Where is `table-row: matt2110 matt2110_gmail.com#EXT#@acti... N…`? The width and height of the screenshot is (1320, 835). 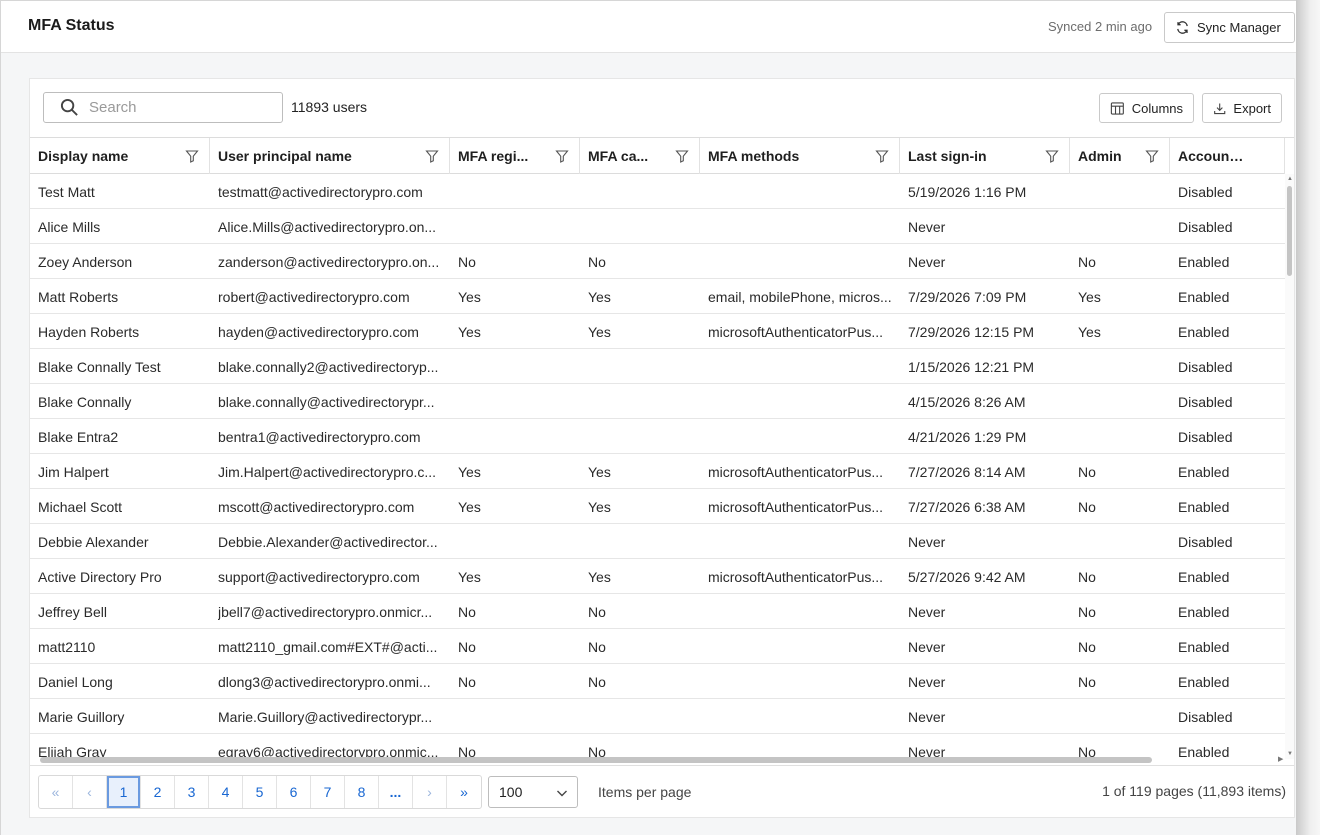
table-row: matt2110 matt2110_gmail.com#EXT#@acti... N… is located at coordinates (657, 646).